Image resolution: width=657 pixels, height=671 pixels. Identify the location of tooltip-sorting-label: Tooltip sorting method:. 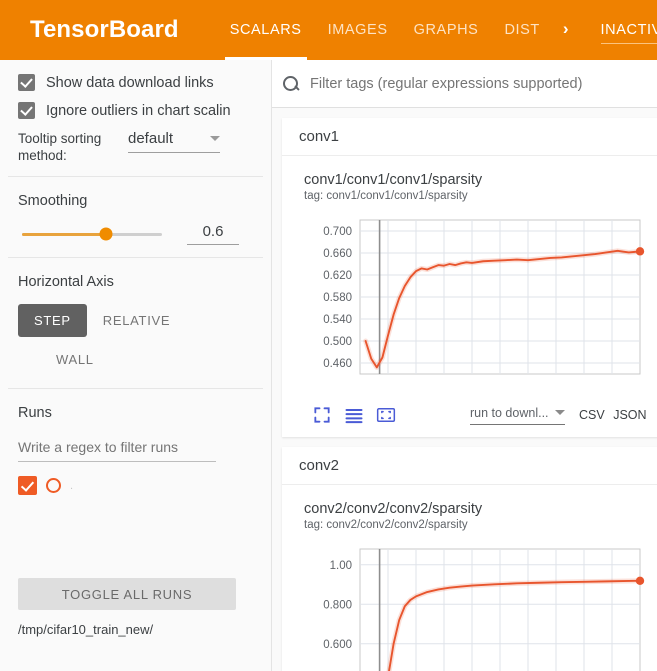
(60, 147).